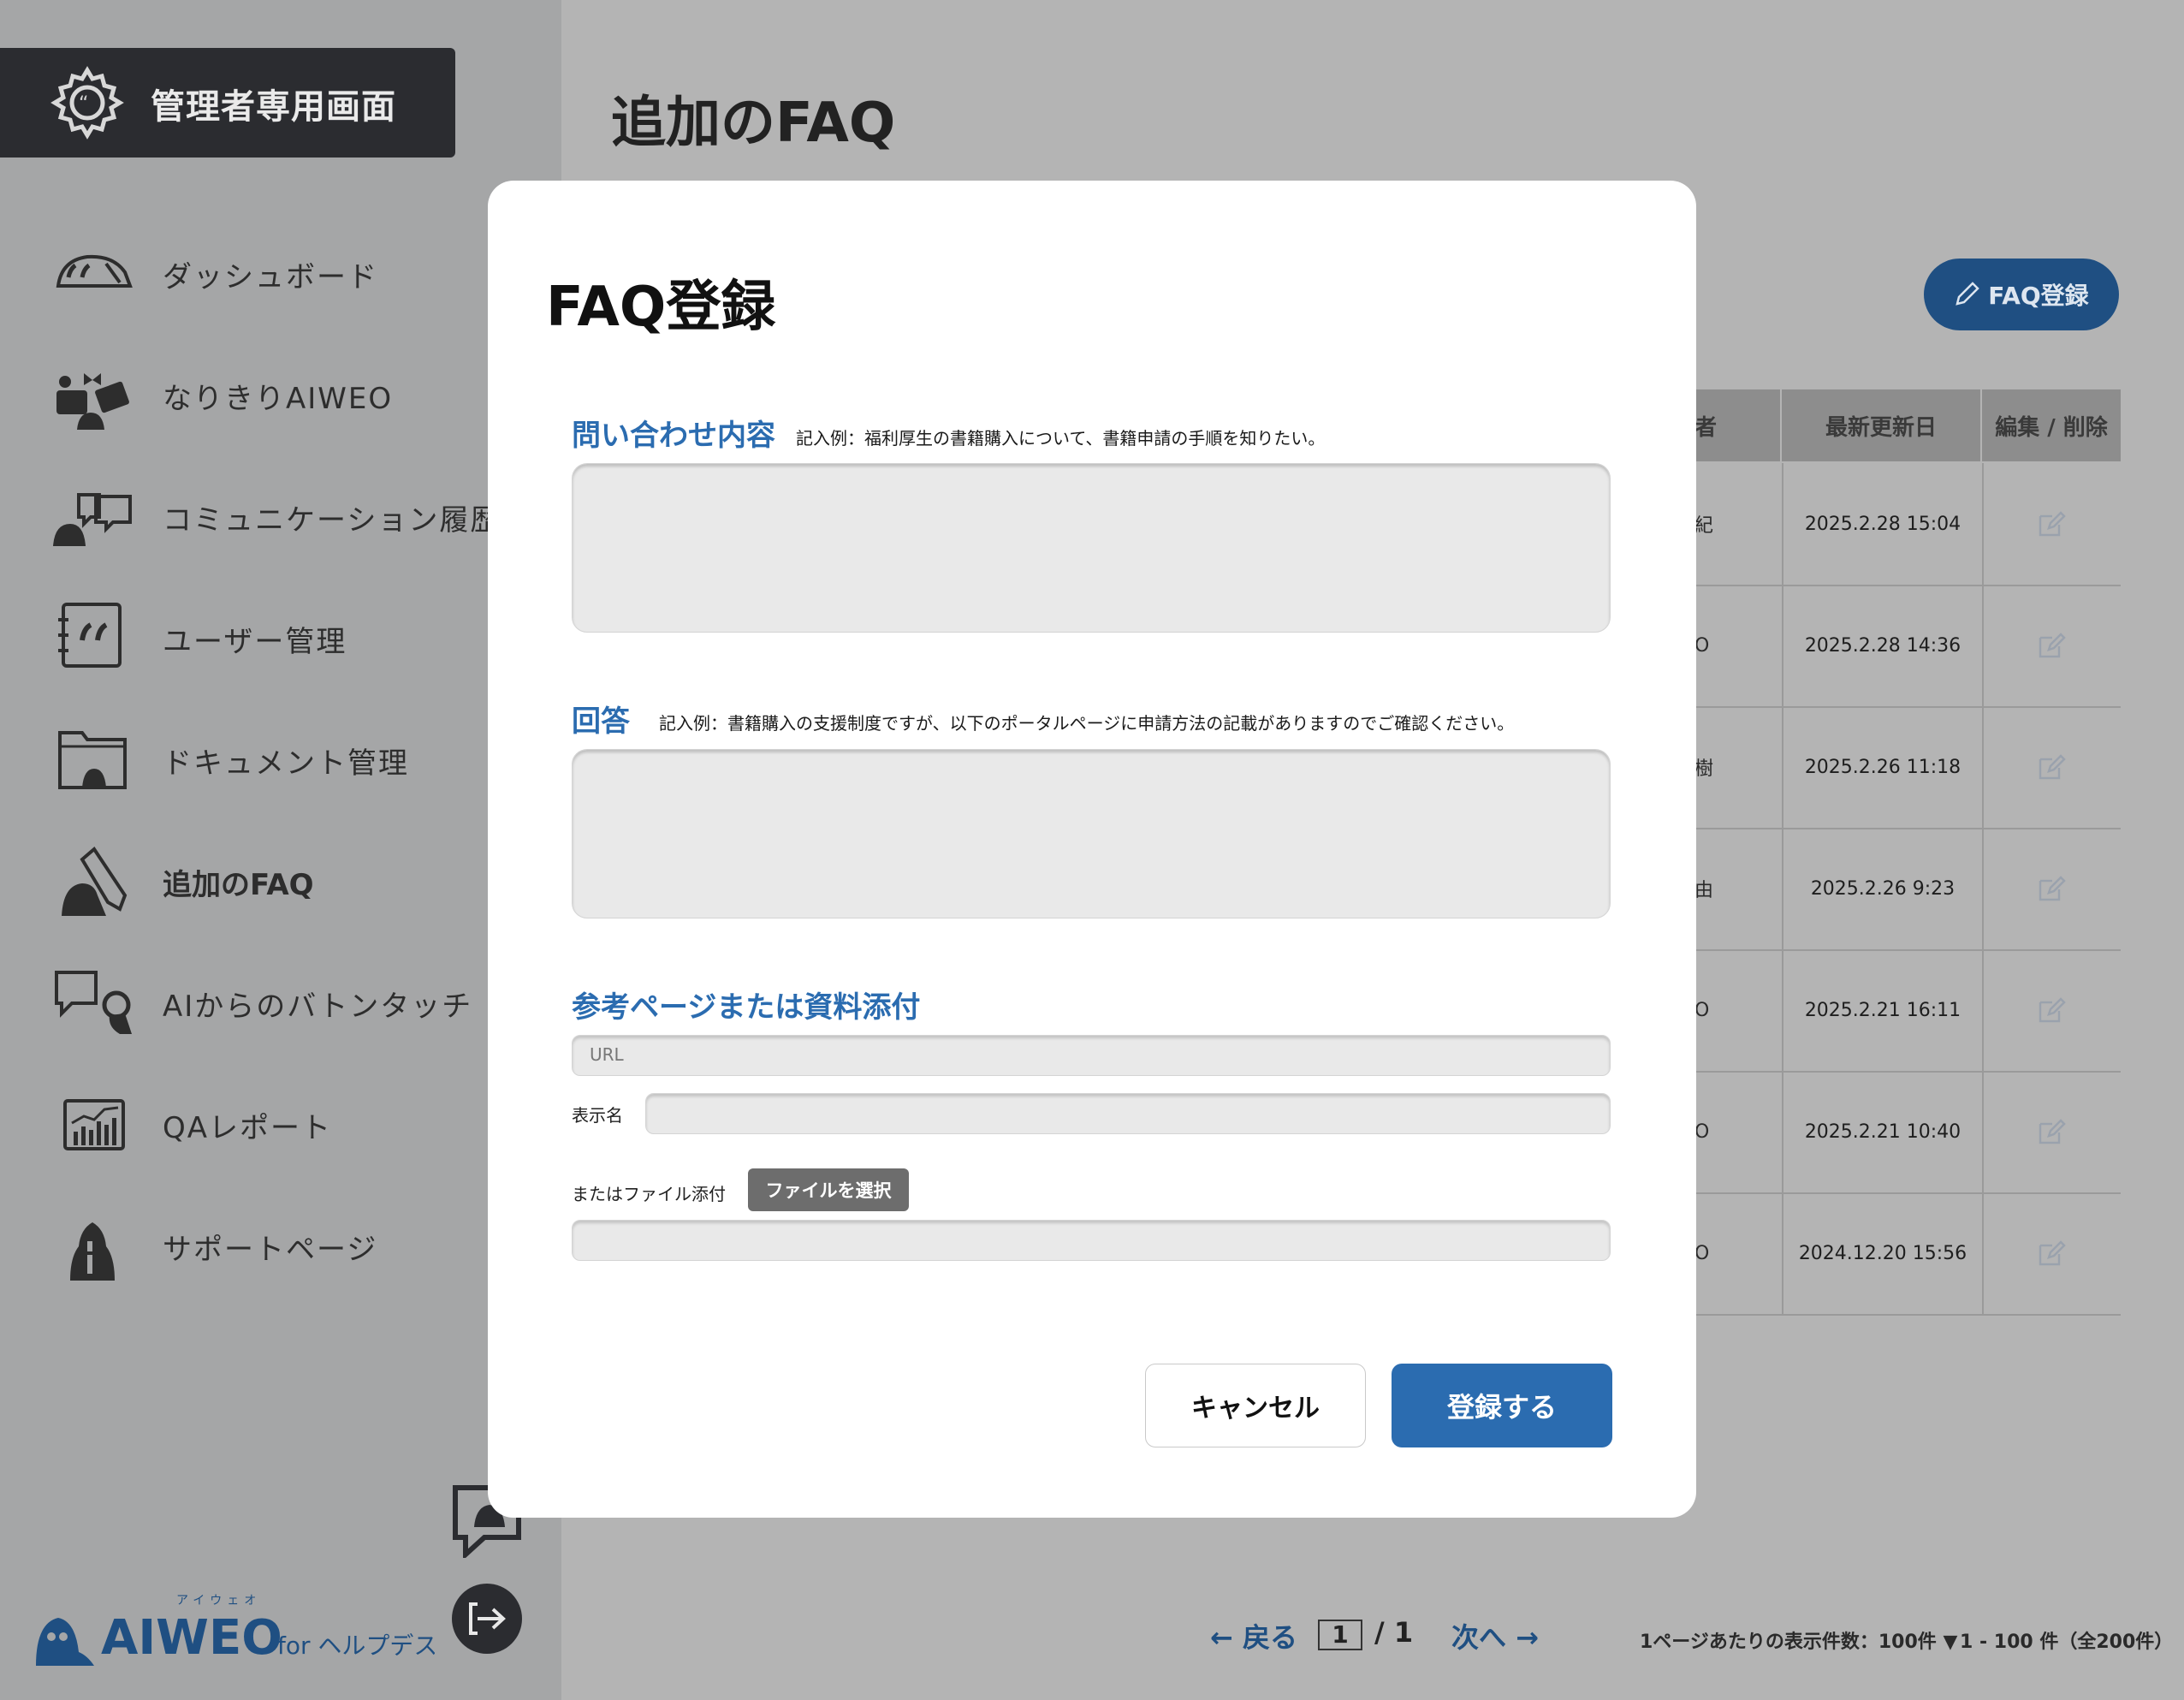  What do you see at coordinates (1227, 1637) in the screenshot?
I see `arrow-left-icon: ←` at bounding box center [1227, 1637].